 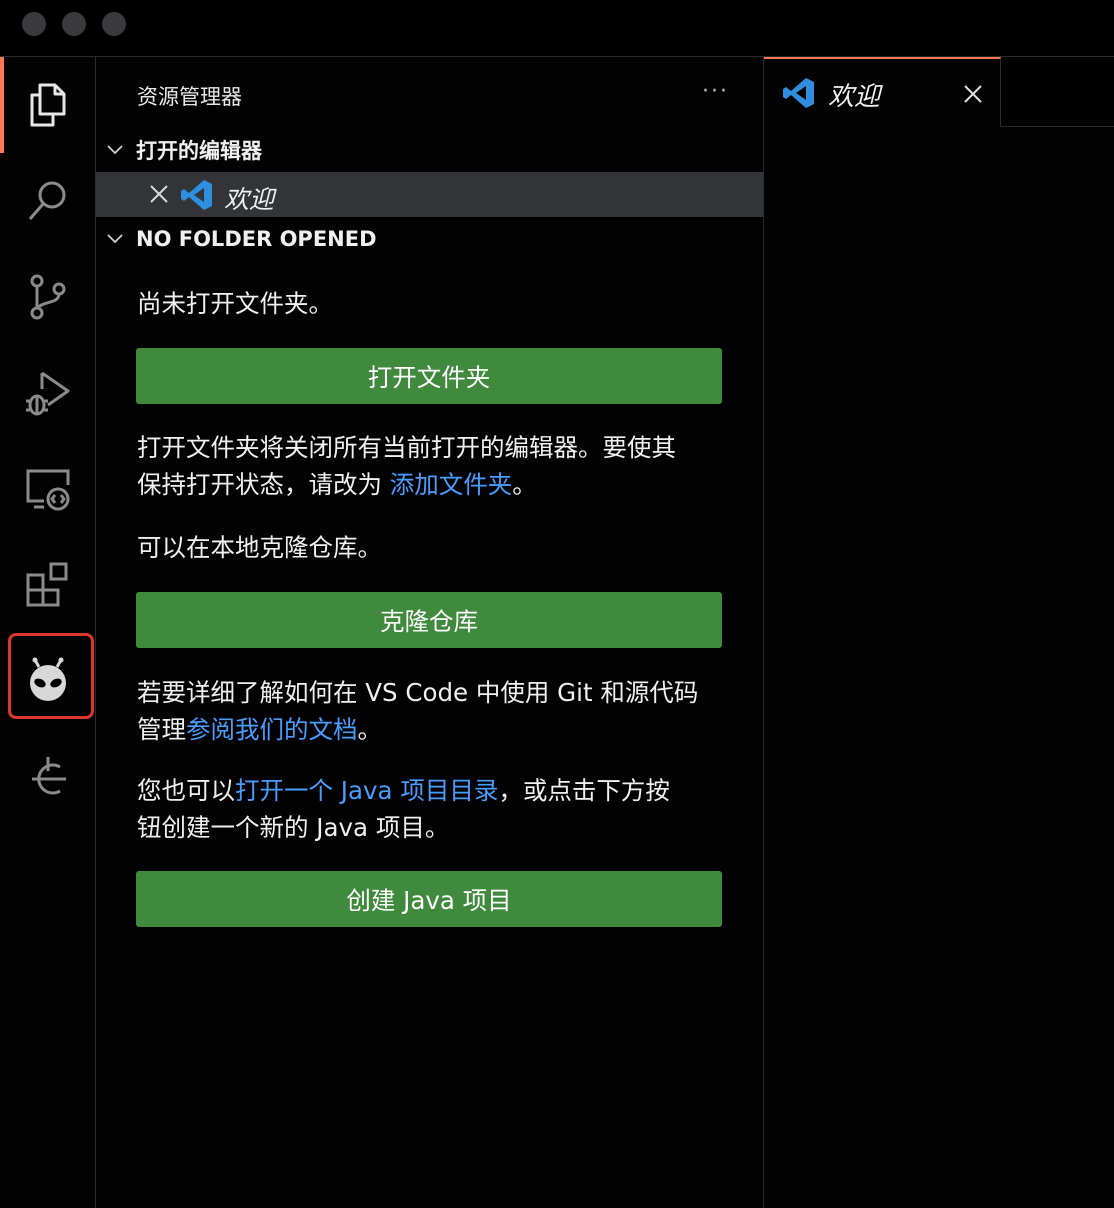 I want to click on platformio-button, so click(x=47, y=681).